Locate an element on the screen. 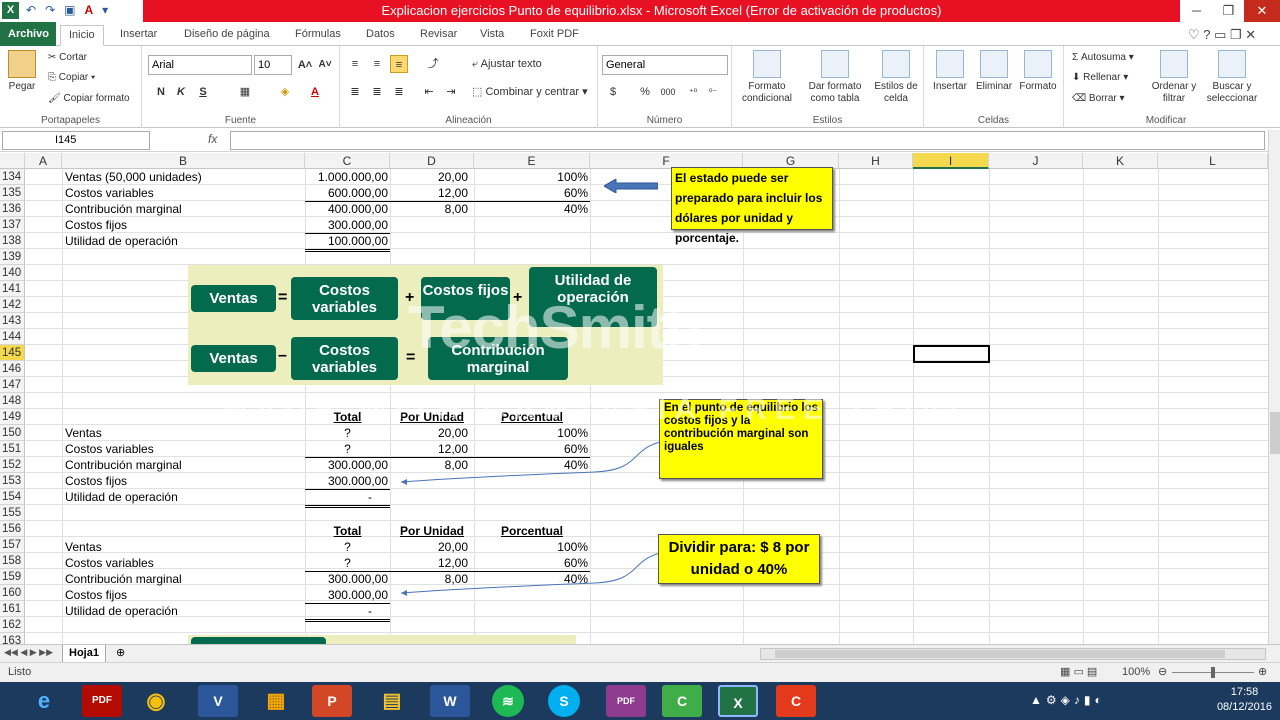 Image resolution: width=1280 pixels, height=720 pixels. row-header: 163 is located at coordinates (12, 638).